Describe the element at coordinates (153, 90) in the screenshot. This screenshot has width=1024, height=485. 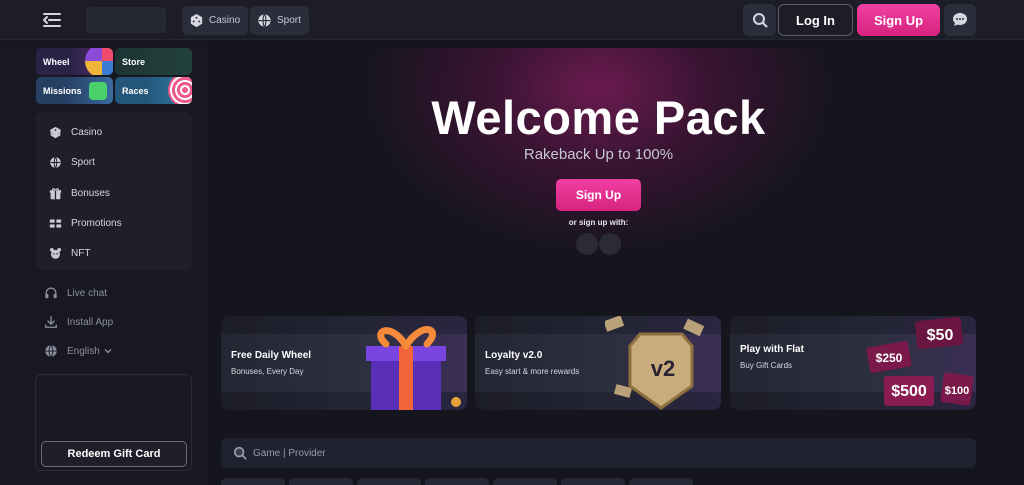
I see `quick-link-races: Races` at that location.